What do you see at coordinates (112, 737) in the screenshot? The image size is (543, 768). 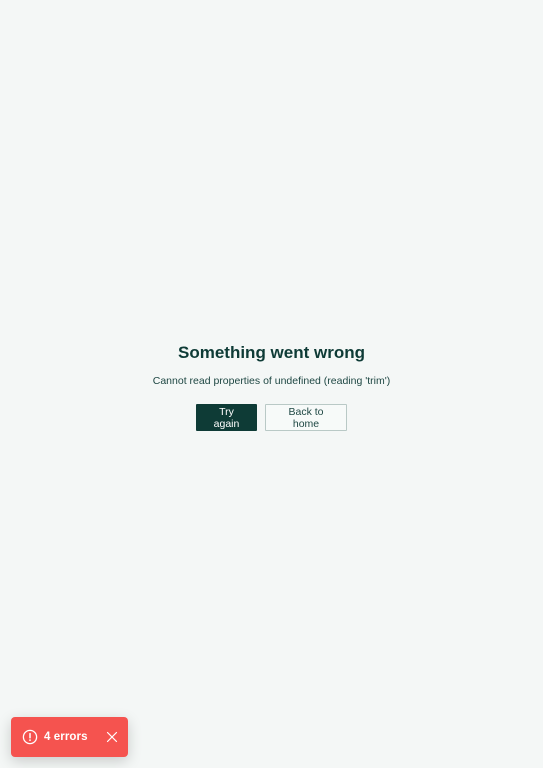 I see `close-icon` at bounding box center [112, 737].